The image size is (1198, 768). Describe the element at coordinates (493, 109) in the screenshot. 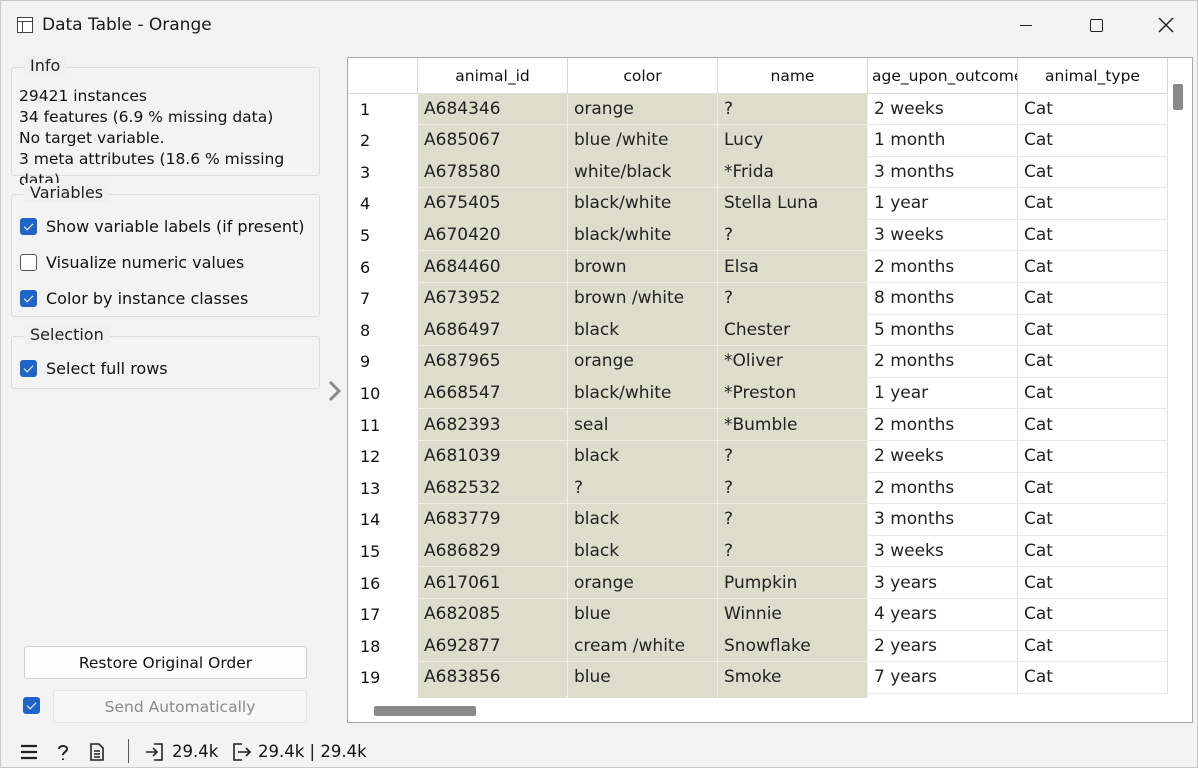

I see `cell-animal-id: A684346` at that location.